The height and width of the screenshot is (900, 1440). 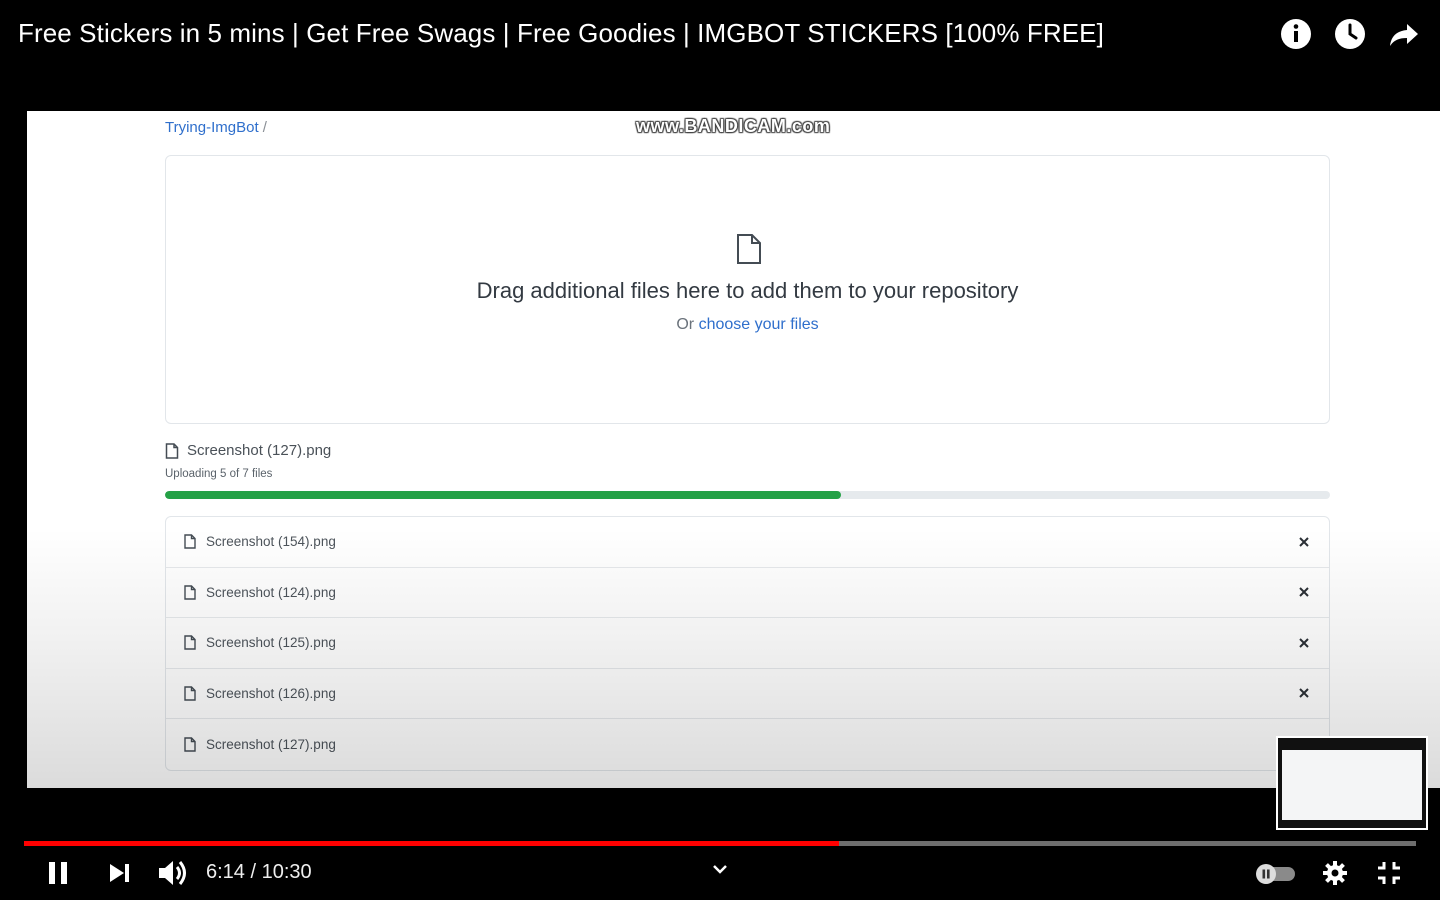 I want to click on dropzone-subtitle: Or choose your files, so click(x=747, y=325).